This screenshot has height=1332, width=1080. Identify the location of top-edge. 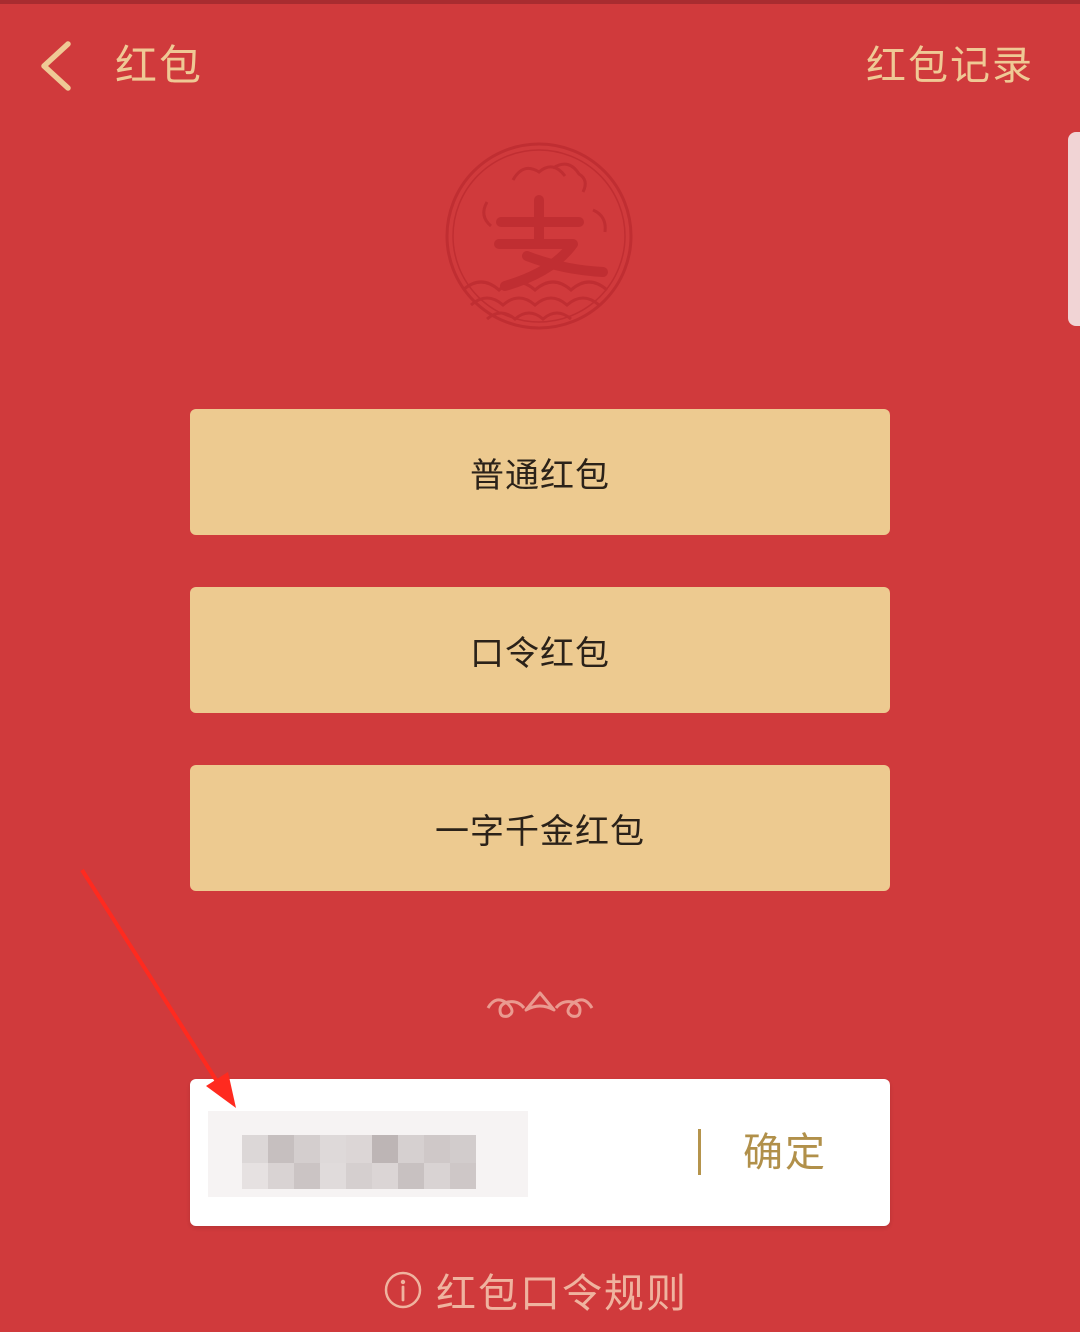
(540, 2).